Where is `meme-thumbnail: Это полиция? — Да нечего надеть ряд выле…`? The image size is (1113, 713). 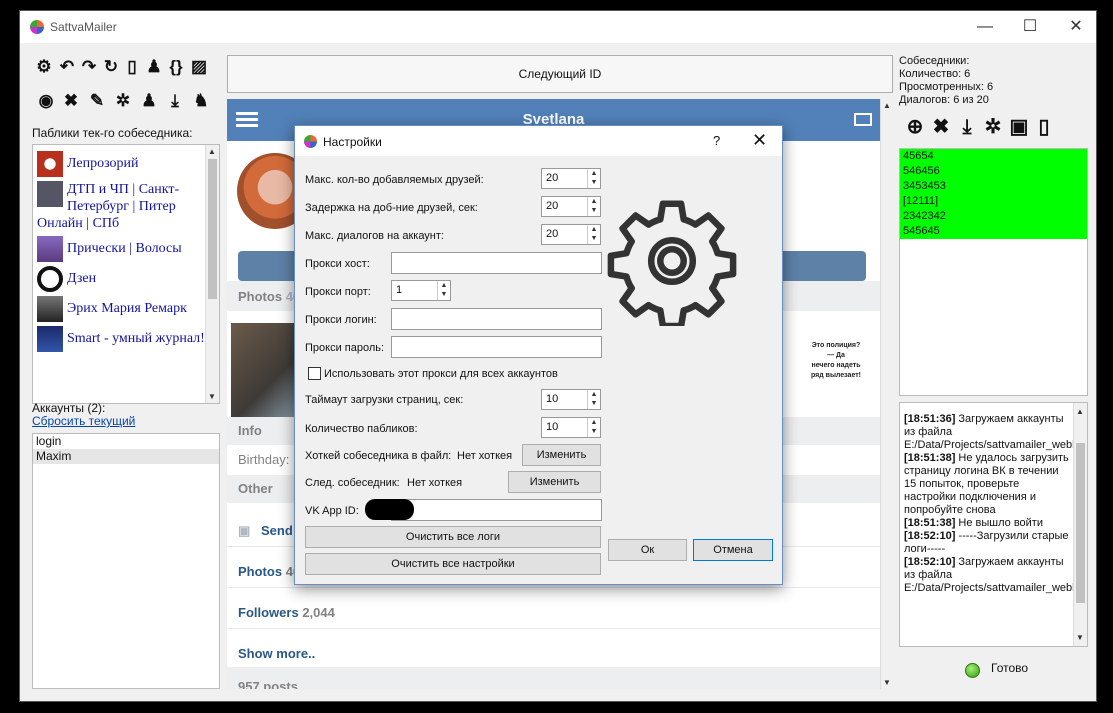 meme-thumbnail: Это полиция? — Да нечего надеть ряд выле… is located at coordinates (836, 371).